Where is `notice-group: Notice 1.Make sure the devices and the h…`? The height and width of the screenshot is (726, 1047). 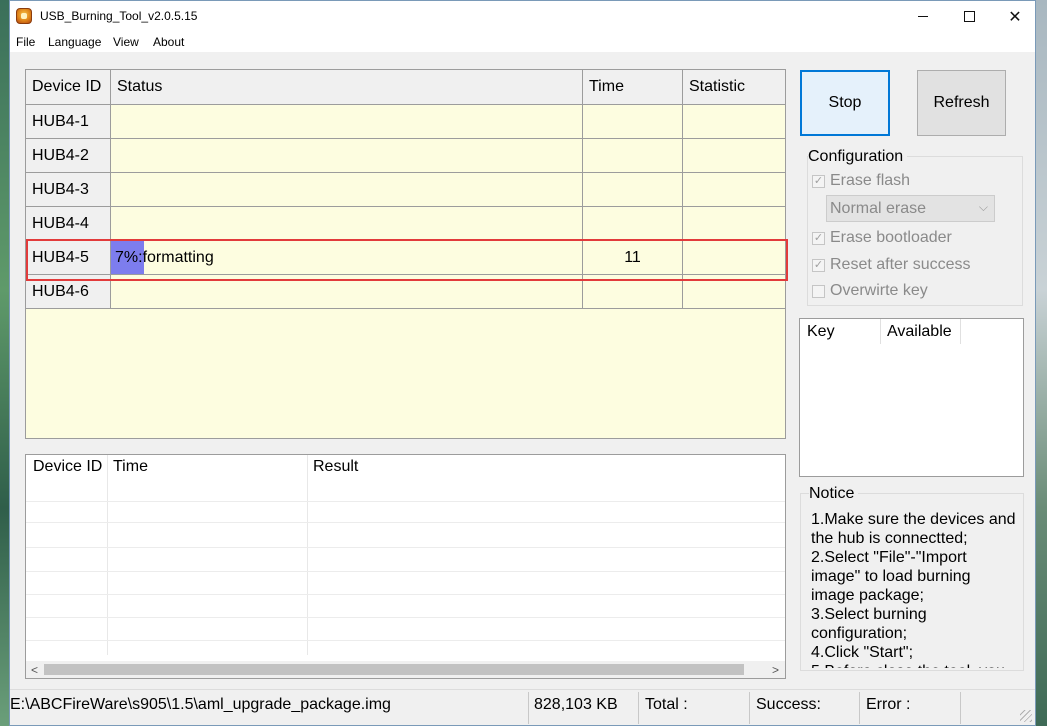
notice-group: Notice 1.Make sure the devices and the h… is located at coordinates (912, 578).